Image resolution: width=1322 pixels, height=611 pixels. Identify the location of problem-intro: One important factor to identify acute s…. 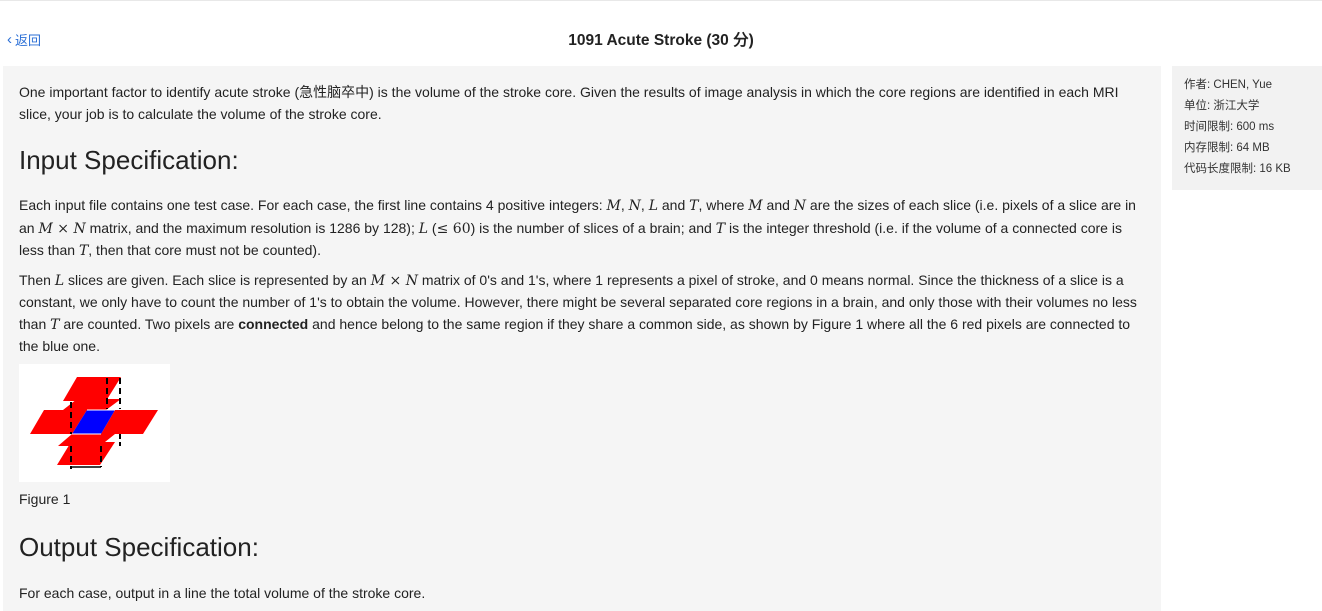
(569, 103).